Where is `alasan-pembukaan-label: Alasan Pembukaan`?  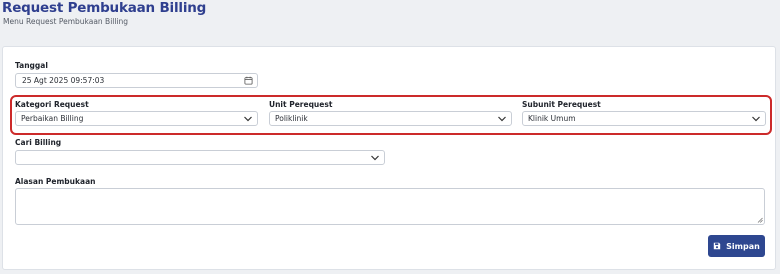 alasan-pembukaan-label: Alasan Pembukaan is located at coordinates (55, 181).